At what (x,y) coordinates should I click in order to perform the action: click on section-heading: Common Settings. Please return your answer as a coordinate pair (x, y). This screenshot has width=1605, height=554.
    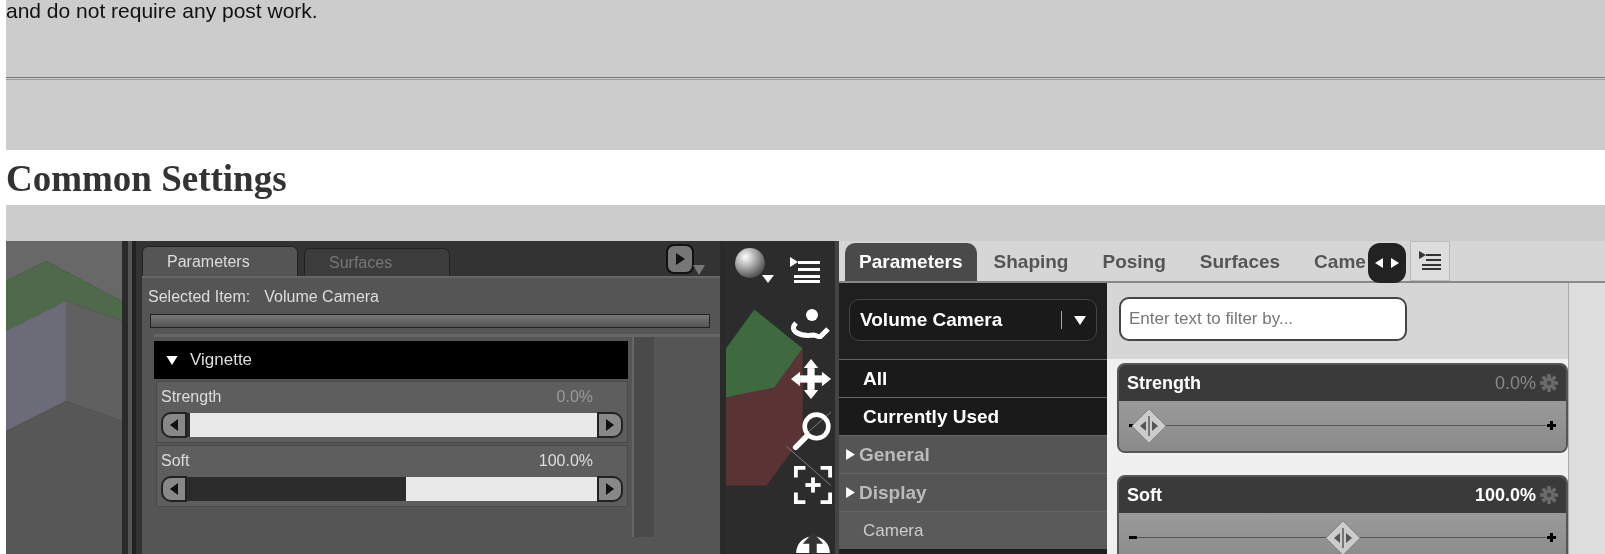
    Looking at the image, I should click on (147, 179).